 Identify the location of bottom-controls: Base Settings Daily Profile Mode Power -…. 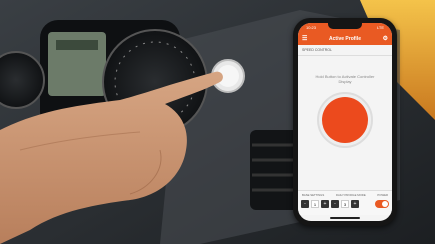
(345, 202).